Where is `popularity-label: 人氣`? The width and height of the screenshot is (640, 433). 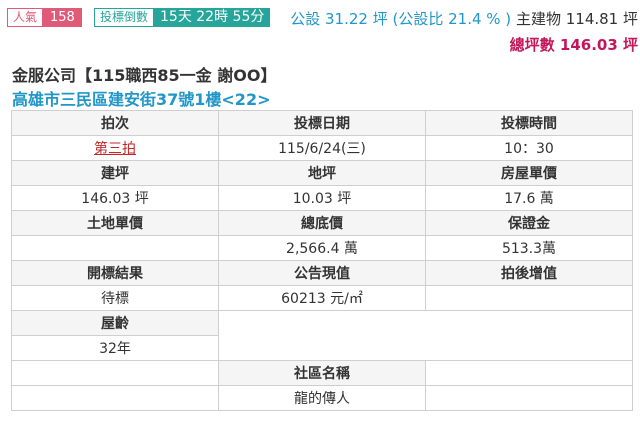
popularity-label: 人氣 is located at coordinates (25, 17).